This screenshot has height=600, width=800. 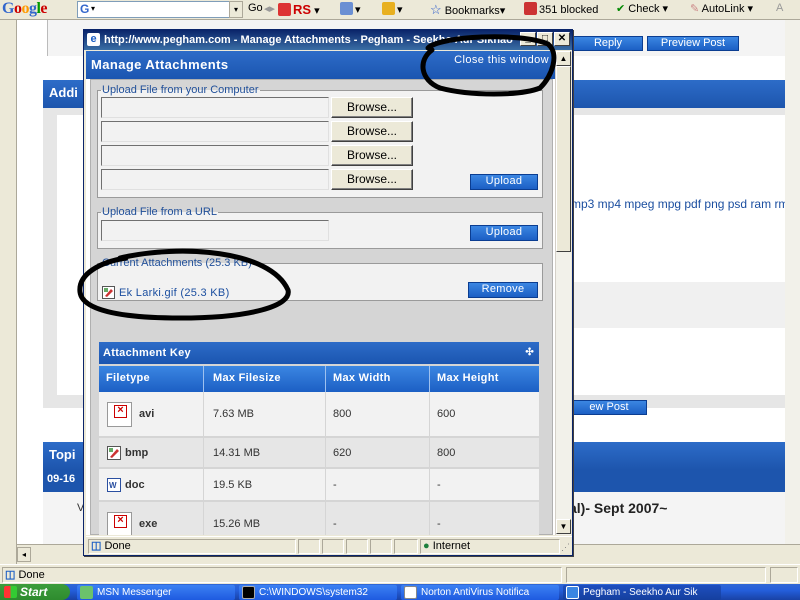 What do you see at coordinates (346, 8) in the screenshot?
I see `tools-icon` at bounding box center [346, 8].